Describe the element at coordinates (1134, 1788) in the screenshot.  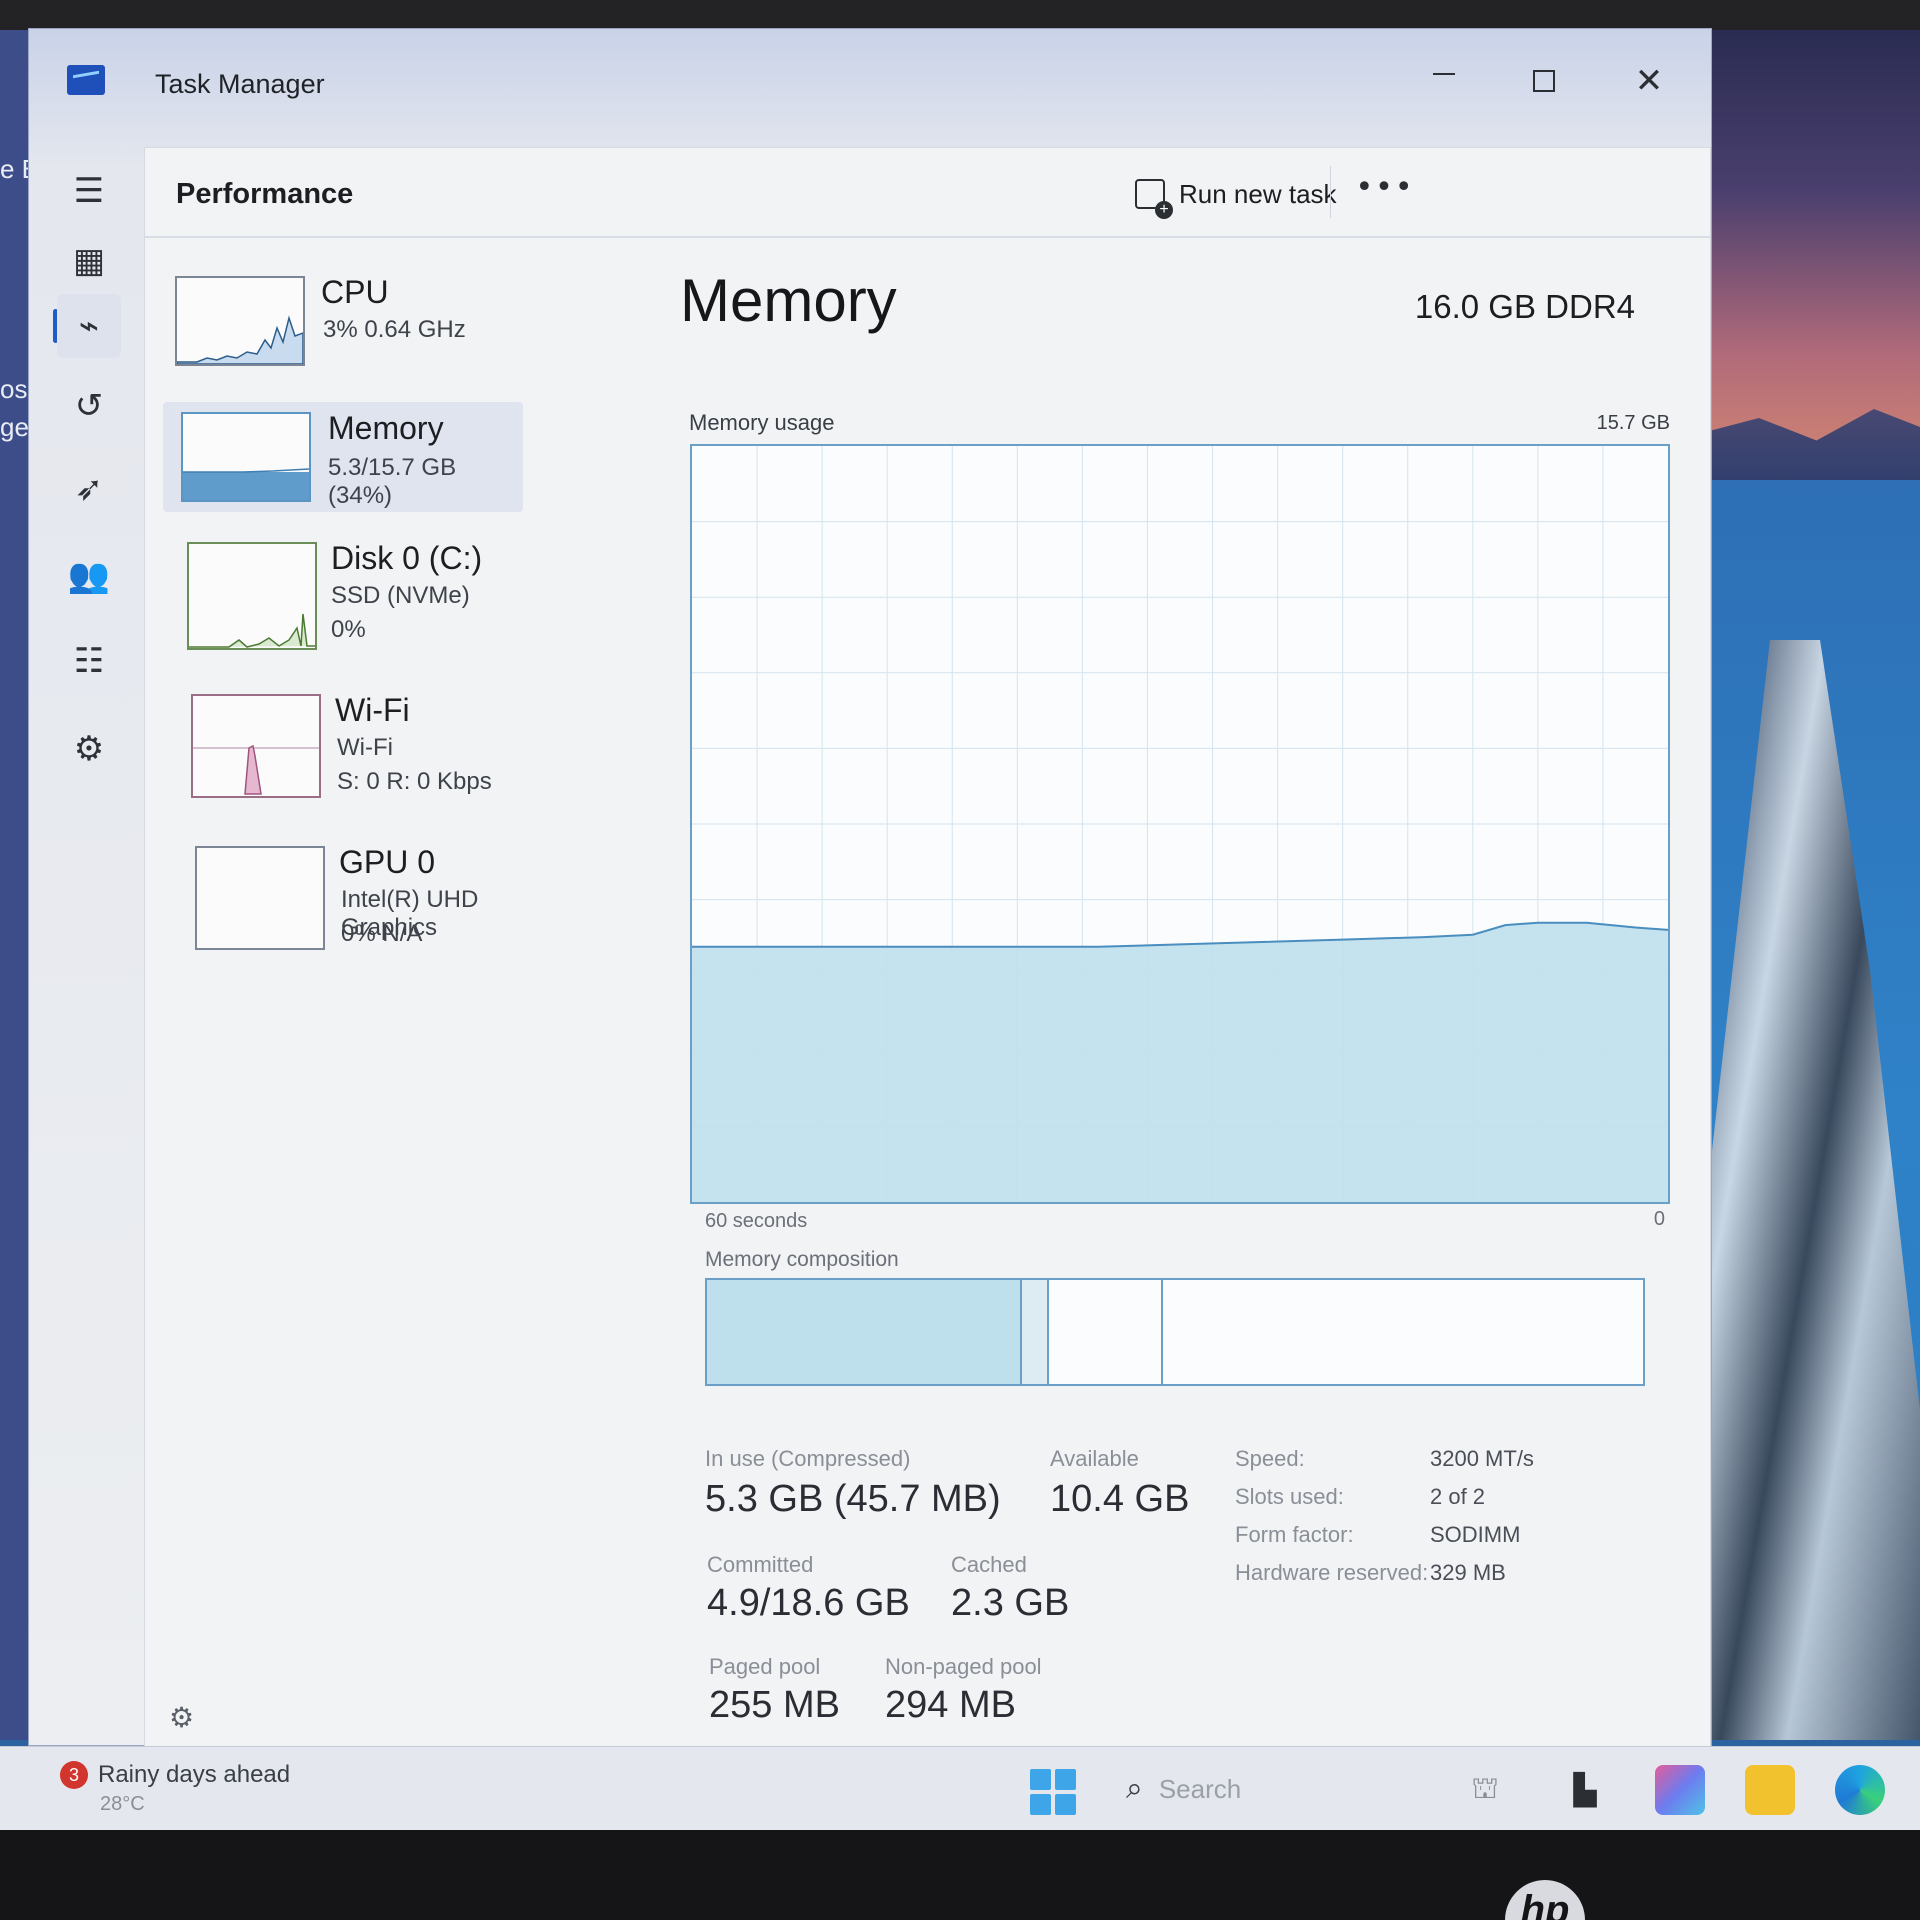
I see `search-icon: ⌕` at that location.